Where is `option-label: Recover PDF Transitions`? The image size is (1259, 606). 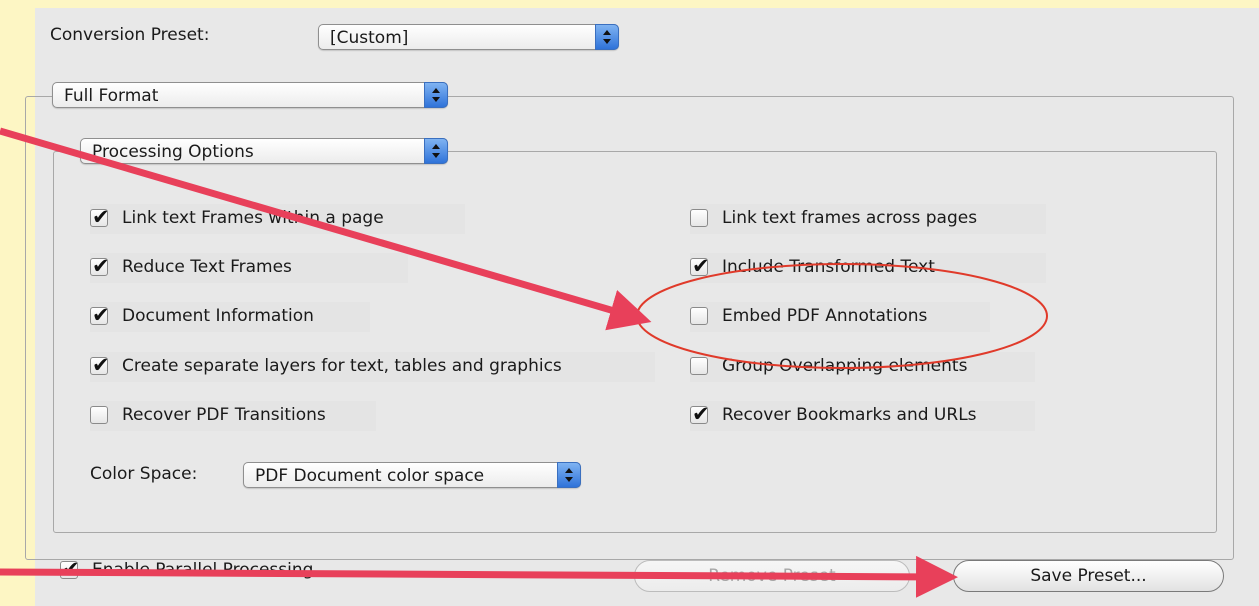 option-label: Recover PDF Transitions is located at coordinates (224, 415).